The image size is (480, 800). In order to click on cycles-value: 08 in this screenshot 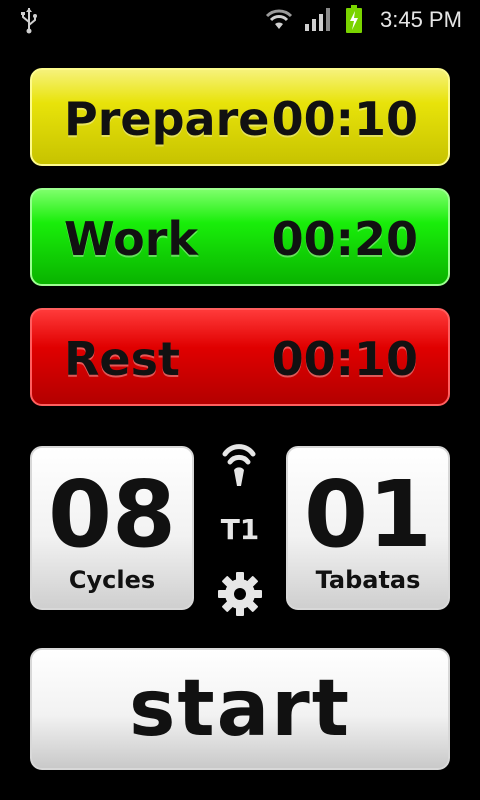, I will do `click(112, 514)`.